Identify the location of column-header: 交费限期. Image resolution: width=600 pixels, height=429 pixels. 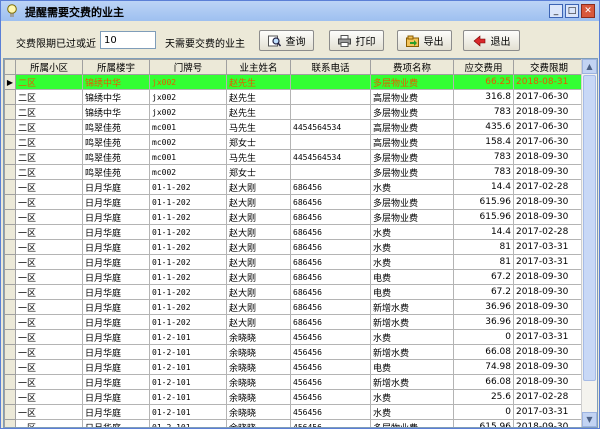
(549, 67).